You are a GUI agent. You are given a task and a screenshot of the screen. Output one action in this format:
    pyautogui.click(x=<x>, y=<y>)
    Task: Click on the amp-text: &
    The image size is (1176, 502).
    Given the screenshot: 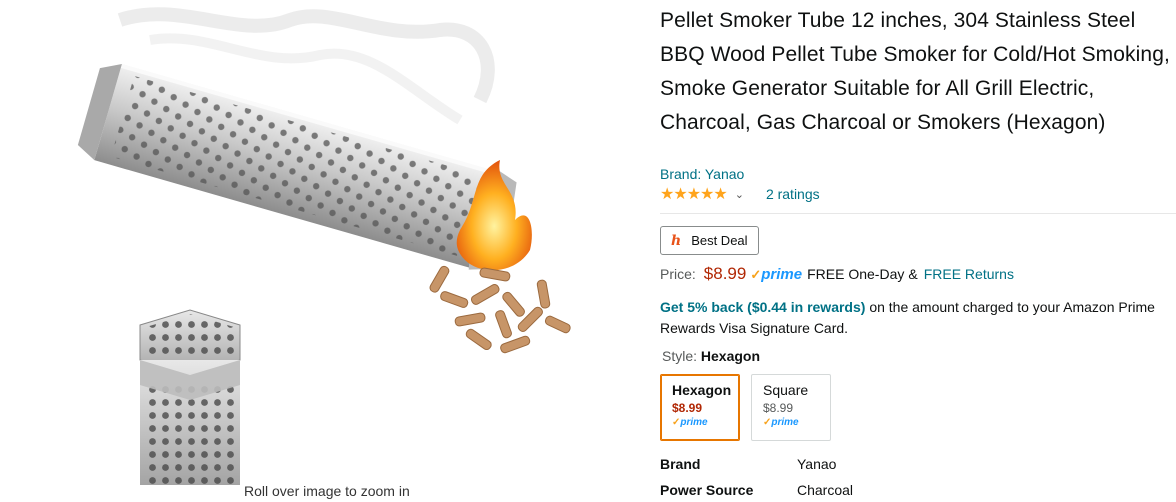 What is the action you would take?
    pyautogui.click(x=913, y=274)
    